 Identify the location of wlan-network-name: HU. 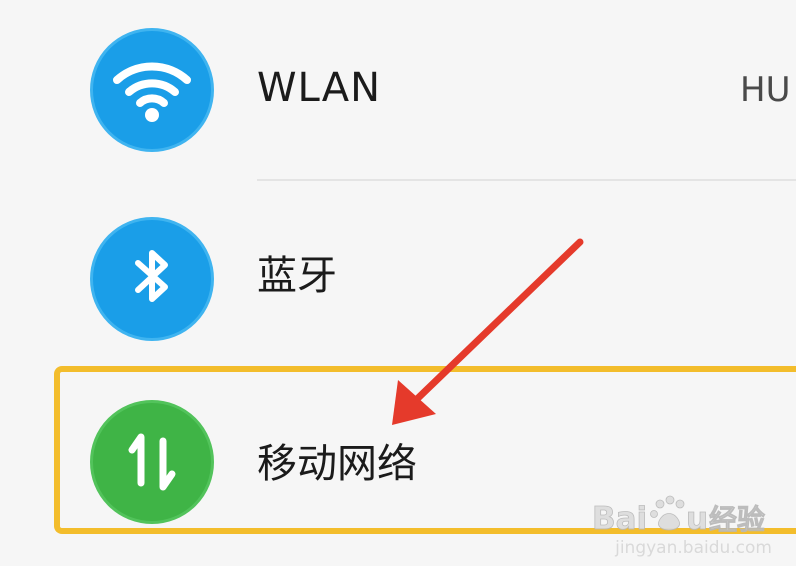
(765, 90).